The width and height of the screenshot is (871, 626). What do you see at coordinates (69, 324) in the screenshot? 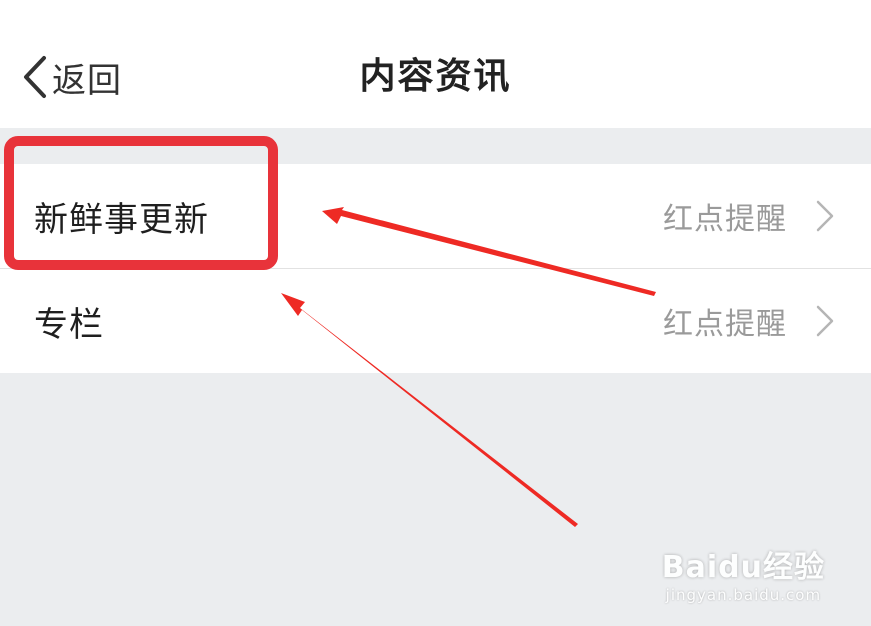
I see `row-label: 专栏` at bounding box center [69, 324].